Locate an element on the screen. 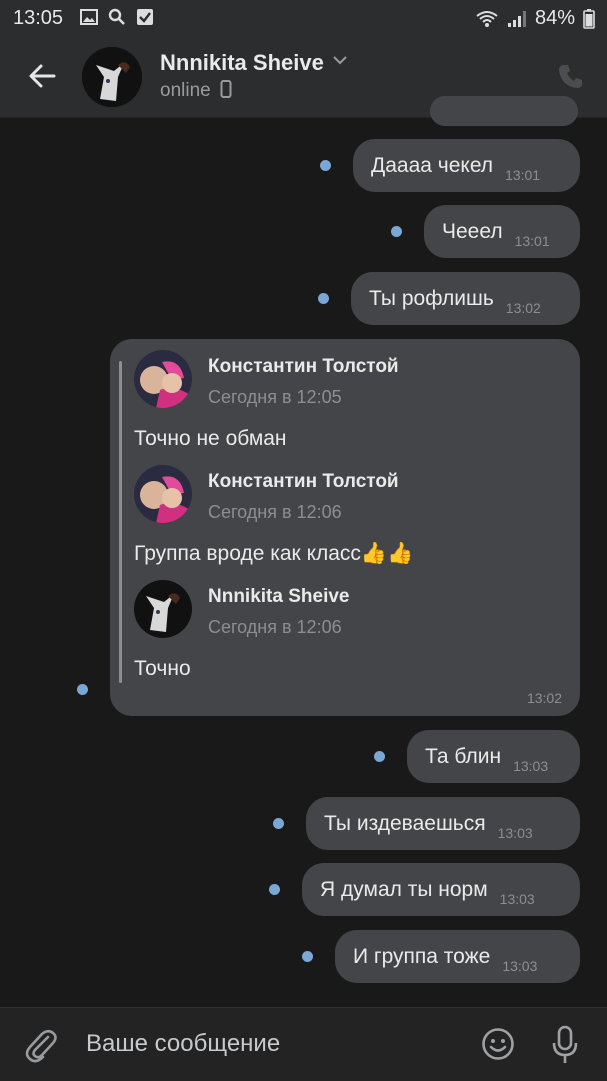  forward-author-name: Nnnikita Sheive is located at coordinates (279, 597).